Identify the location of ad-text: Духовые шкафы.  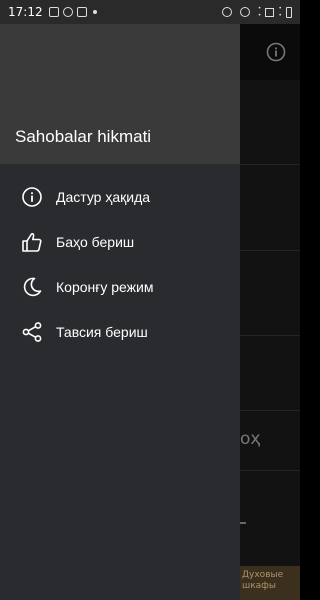
(263, 580).